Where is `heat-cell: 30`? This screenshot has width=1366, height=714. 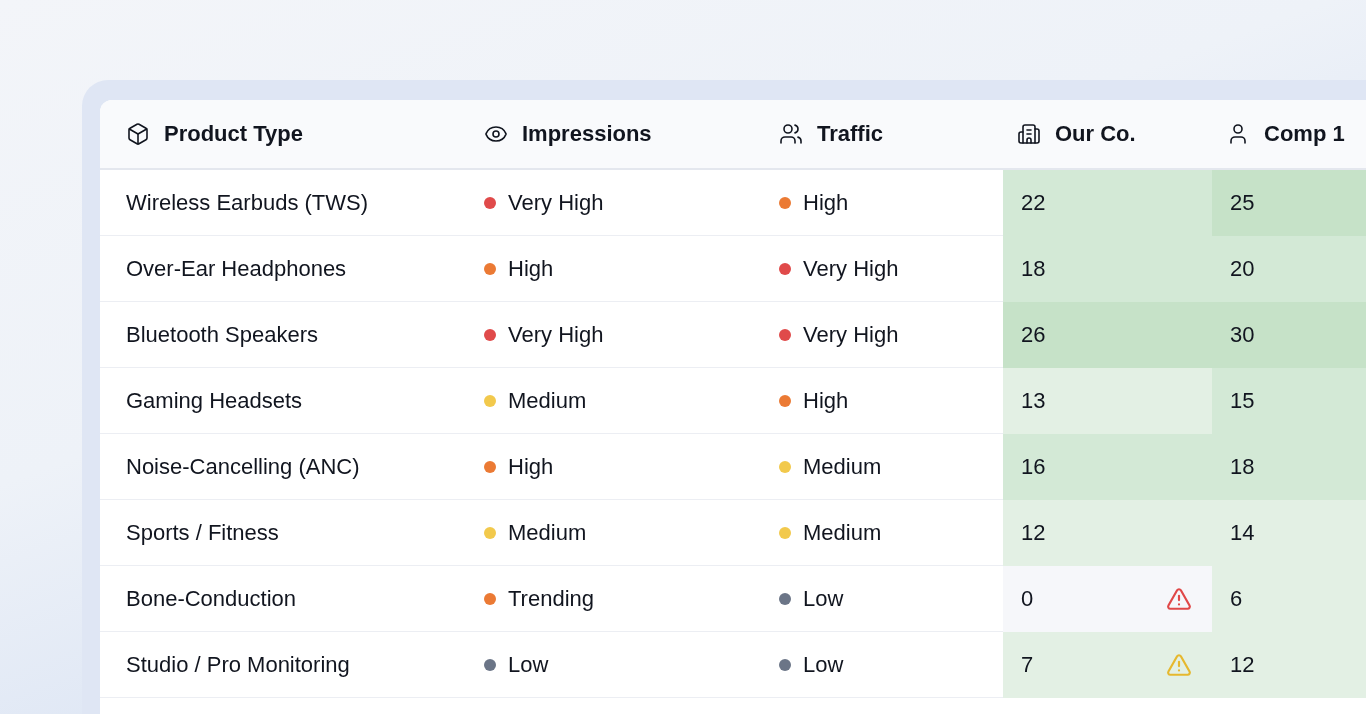
heat-cell: 30 is located at coordinates (1289, 335).